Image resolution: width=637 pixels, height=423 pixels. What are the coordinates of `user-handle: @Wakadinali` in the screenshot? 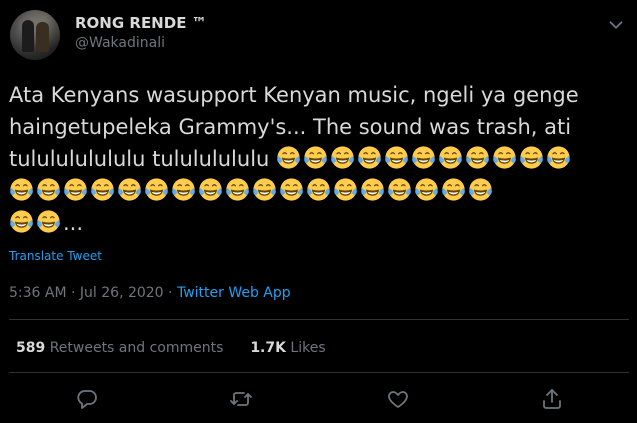 It's located at (120, 43).